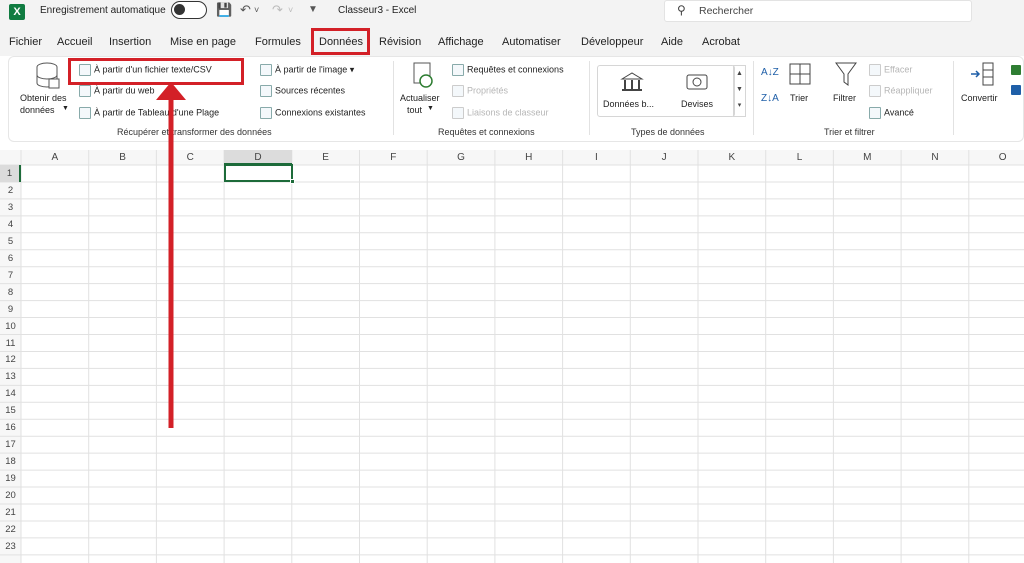 This screenshot has height=563, width=1024. Describe the element at coordinates (10, 427) in the screenshot. I see `row-header-16: 16` at that location.